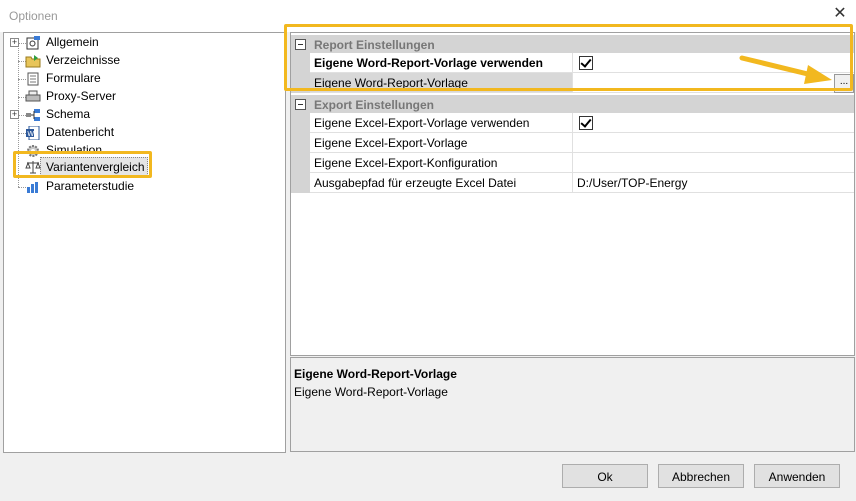 The height and width of the screenshot is (501, 856). What do you see at coordinates (713, 183) in the screenshot?
I see `output-path-value: D:/User/TOP-Energy` at bounding box center [713, 183].